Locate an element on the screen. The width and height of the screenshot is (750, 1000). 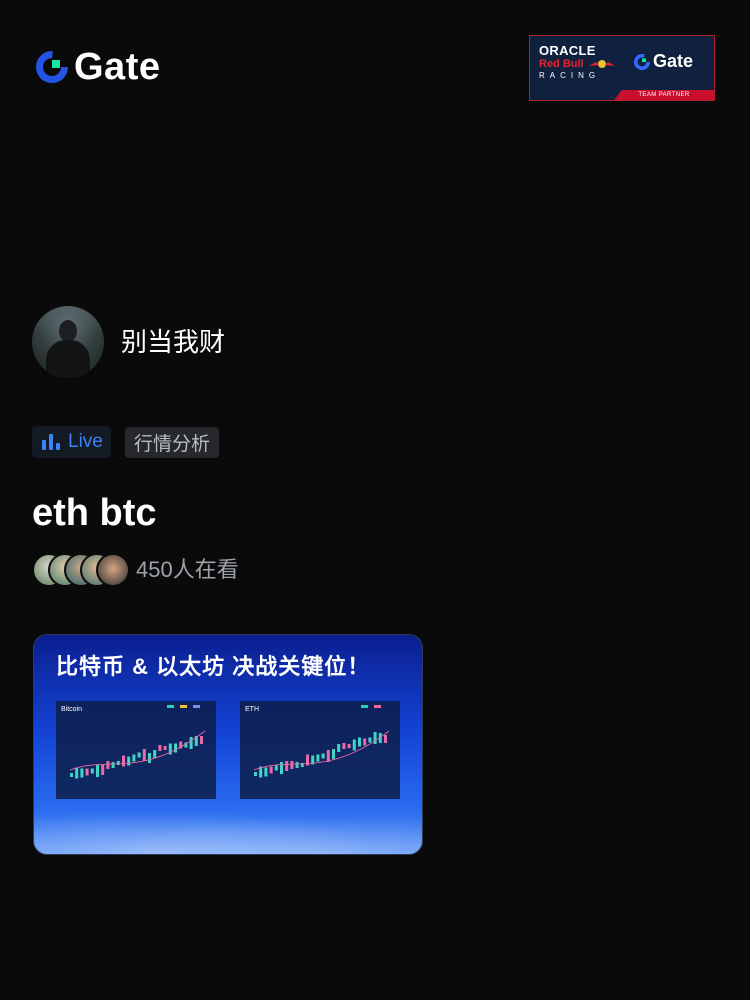
team-partner-bar: TEAM PARTNER is located at coordinates (664, 95).